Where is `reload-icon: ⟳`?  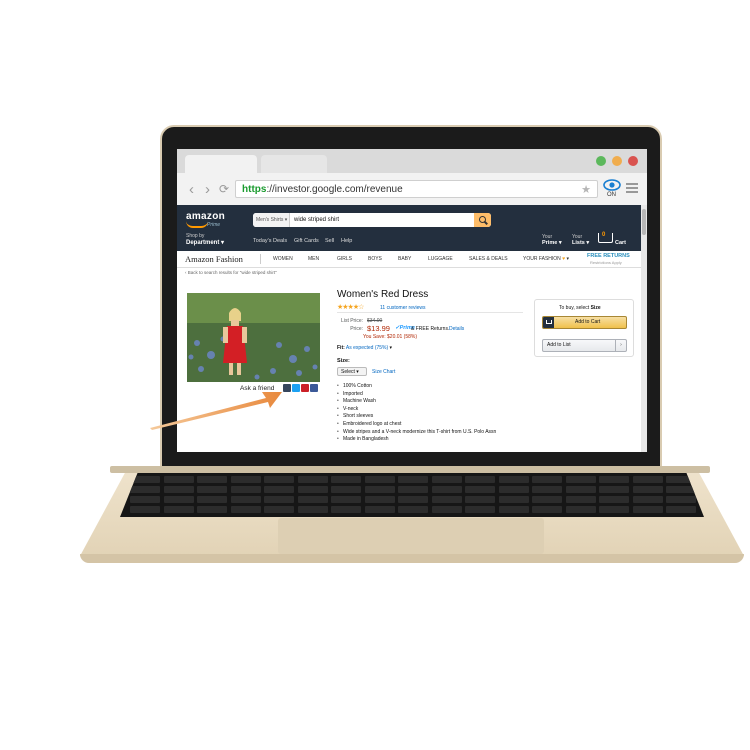 reload-icon: ⟳ is located at coordinates (224, 189).